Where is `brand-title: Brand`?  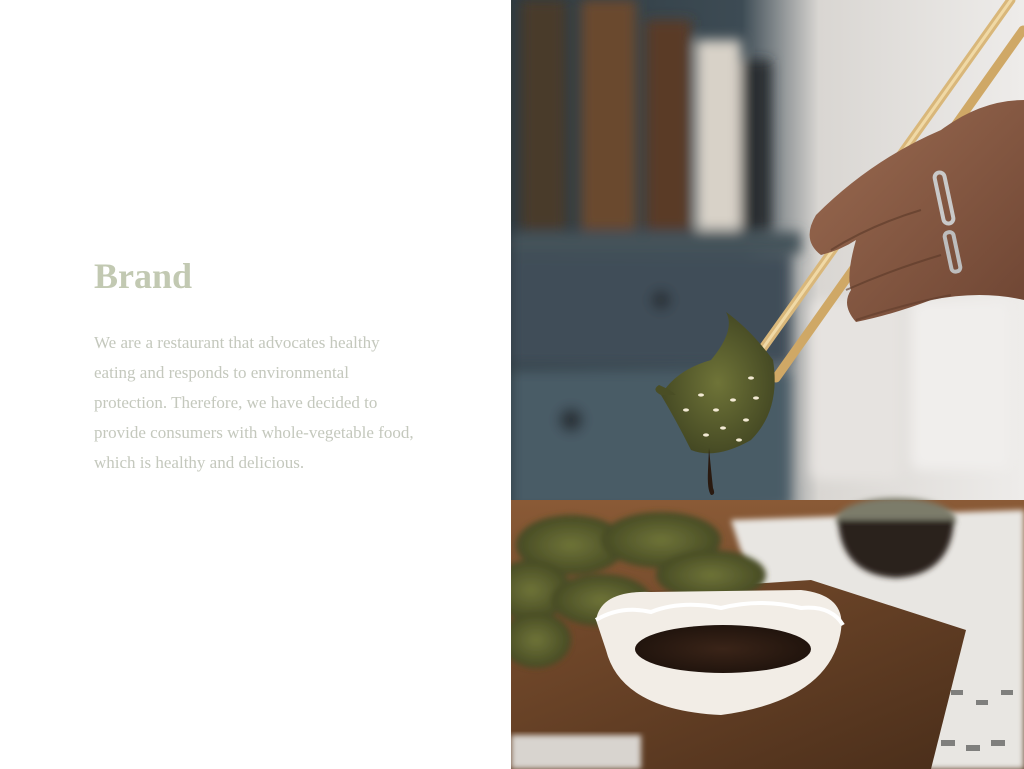
brand-title: Brand is located at coordinates (143, 276).